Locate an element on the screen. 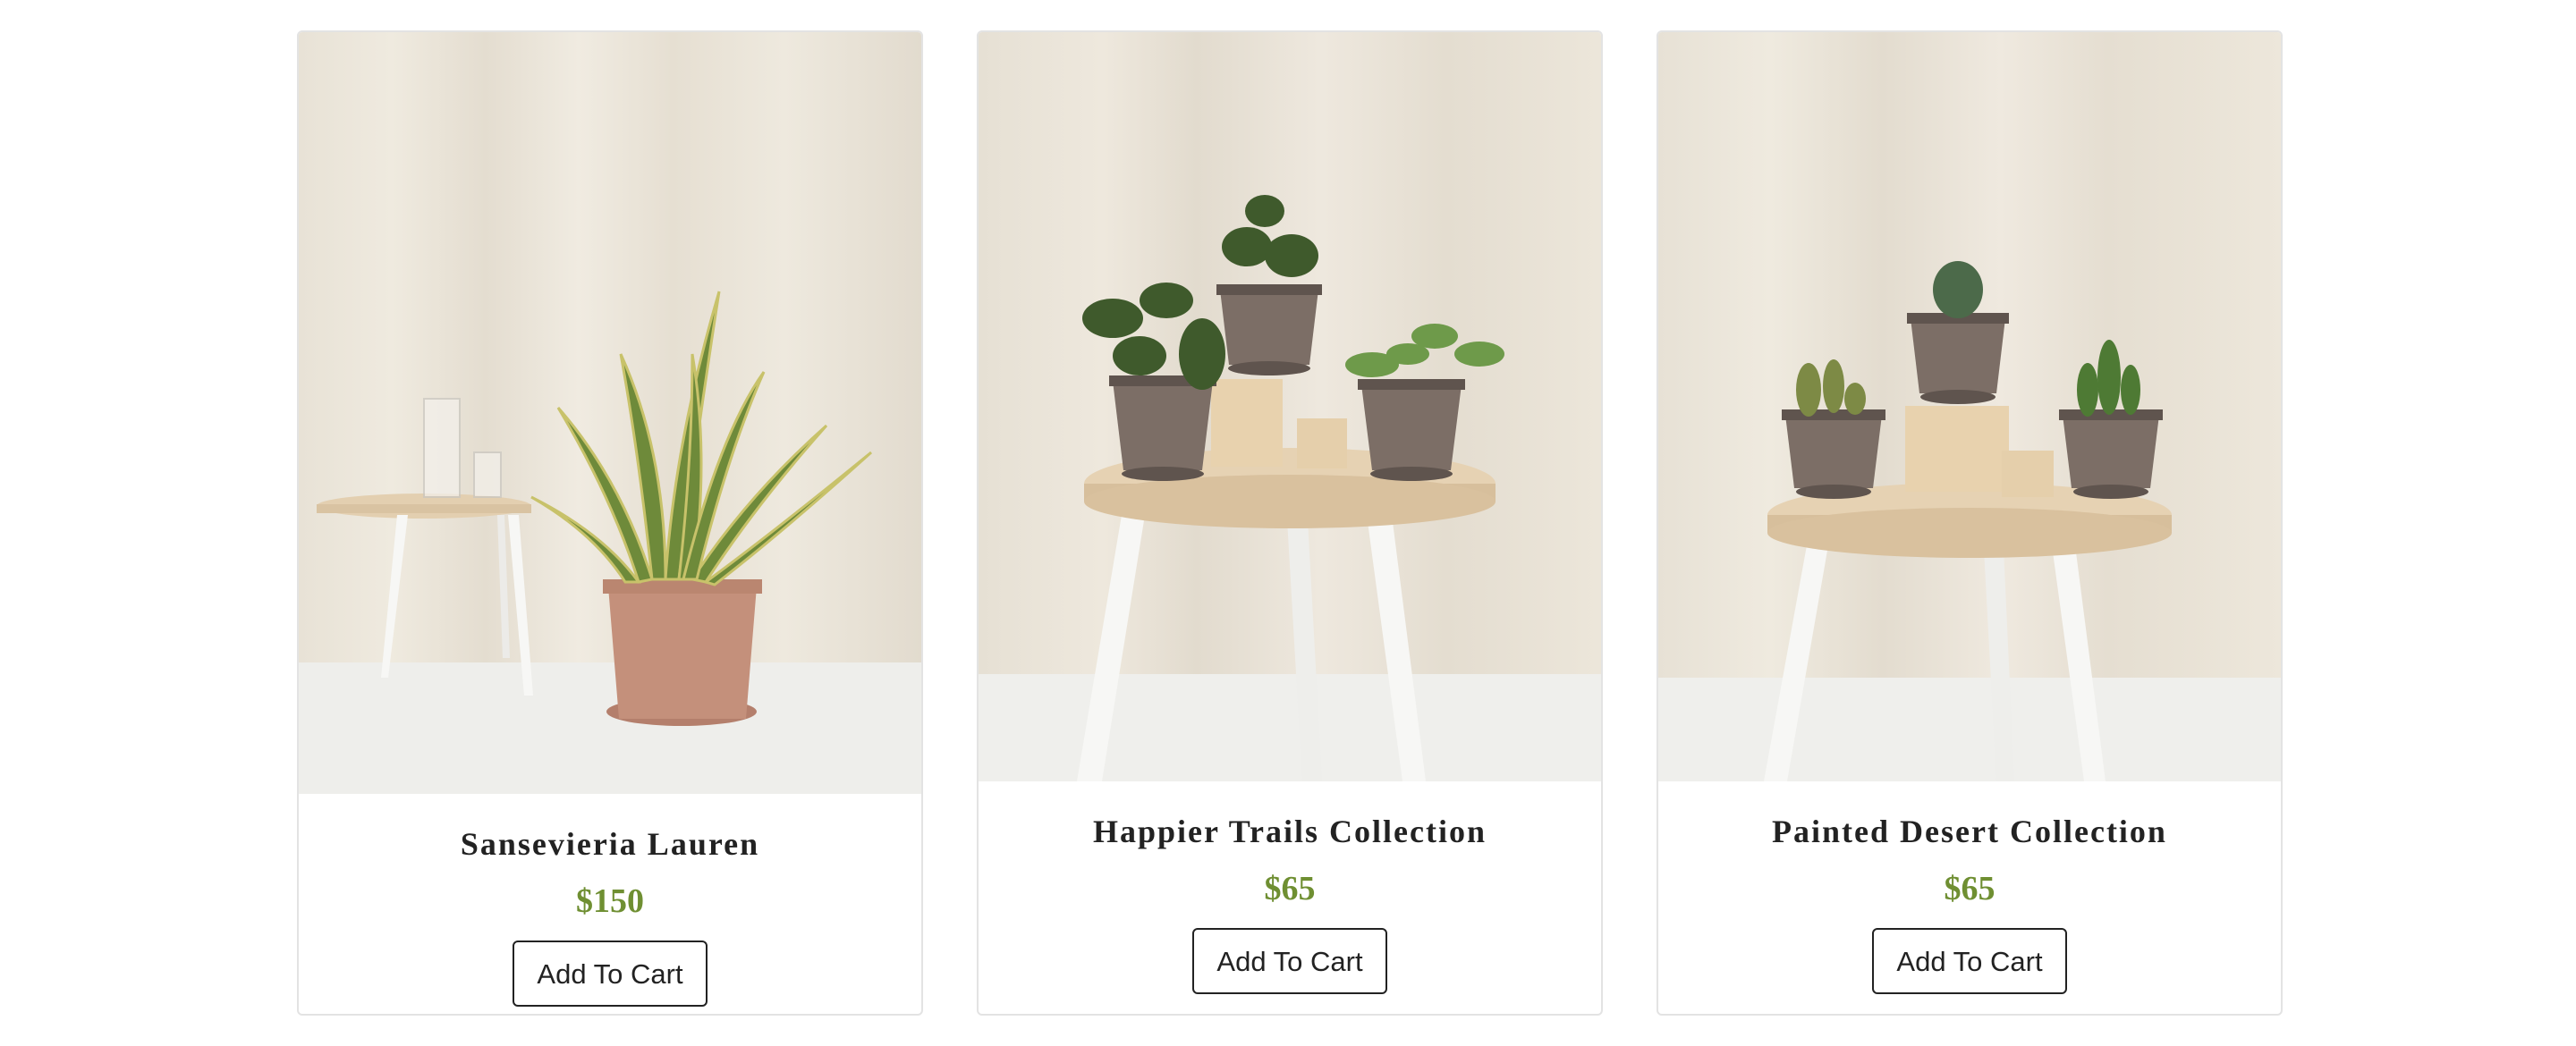 The height and width of the screenshot is (1046, 2576). product-name: Sansevieria Lauren is located at coordinates (610, 844).